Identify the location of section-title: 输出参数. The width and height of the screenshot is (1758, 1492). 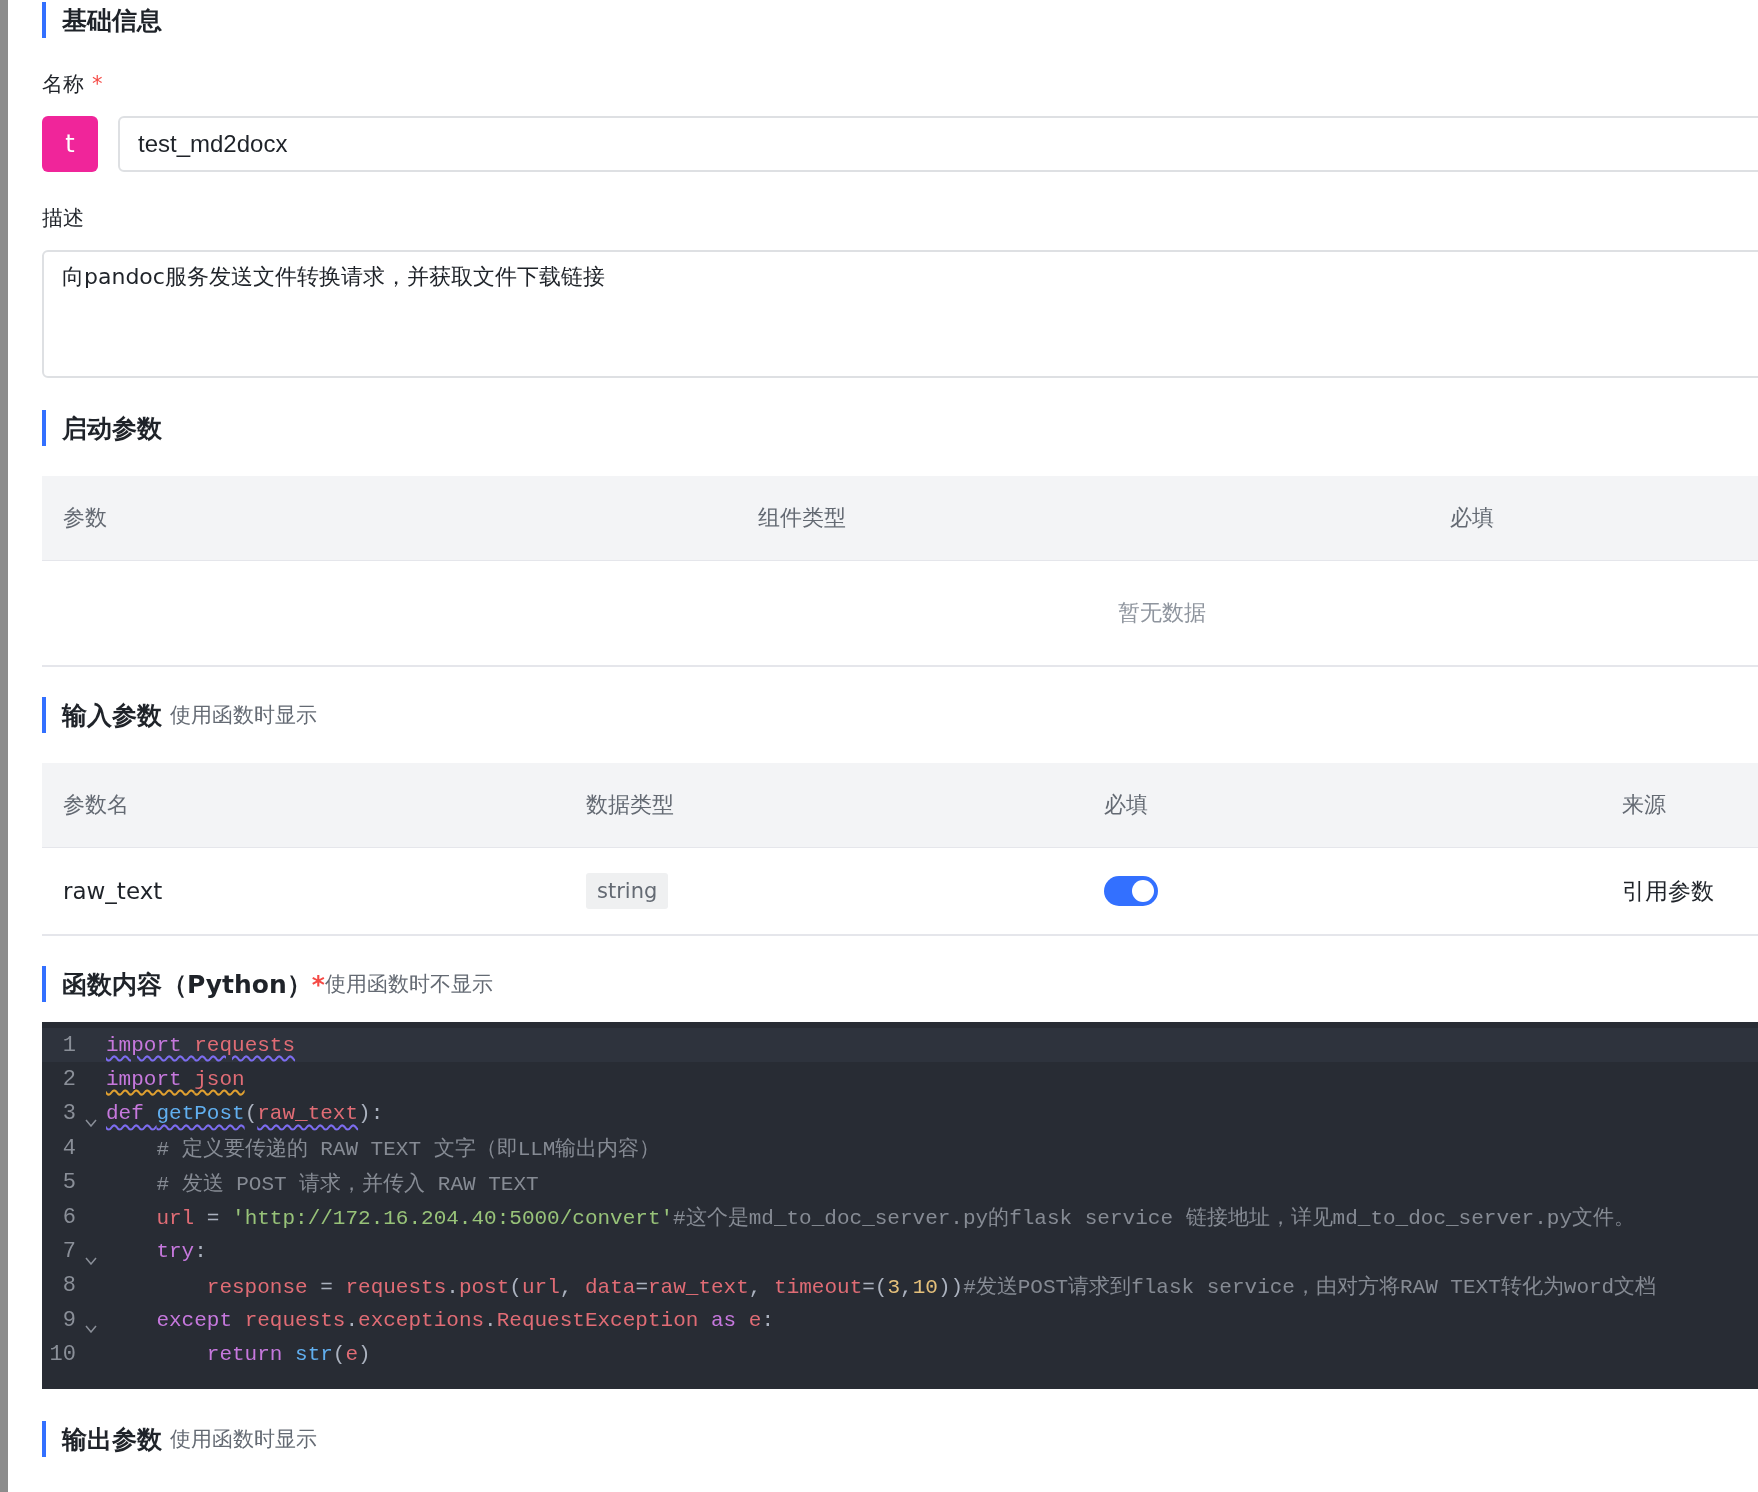
(112, 1439).